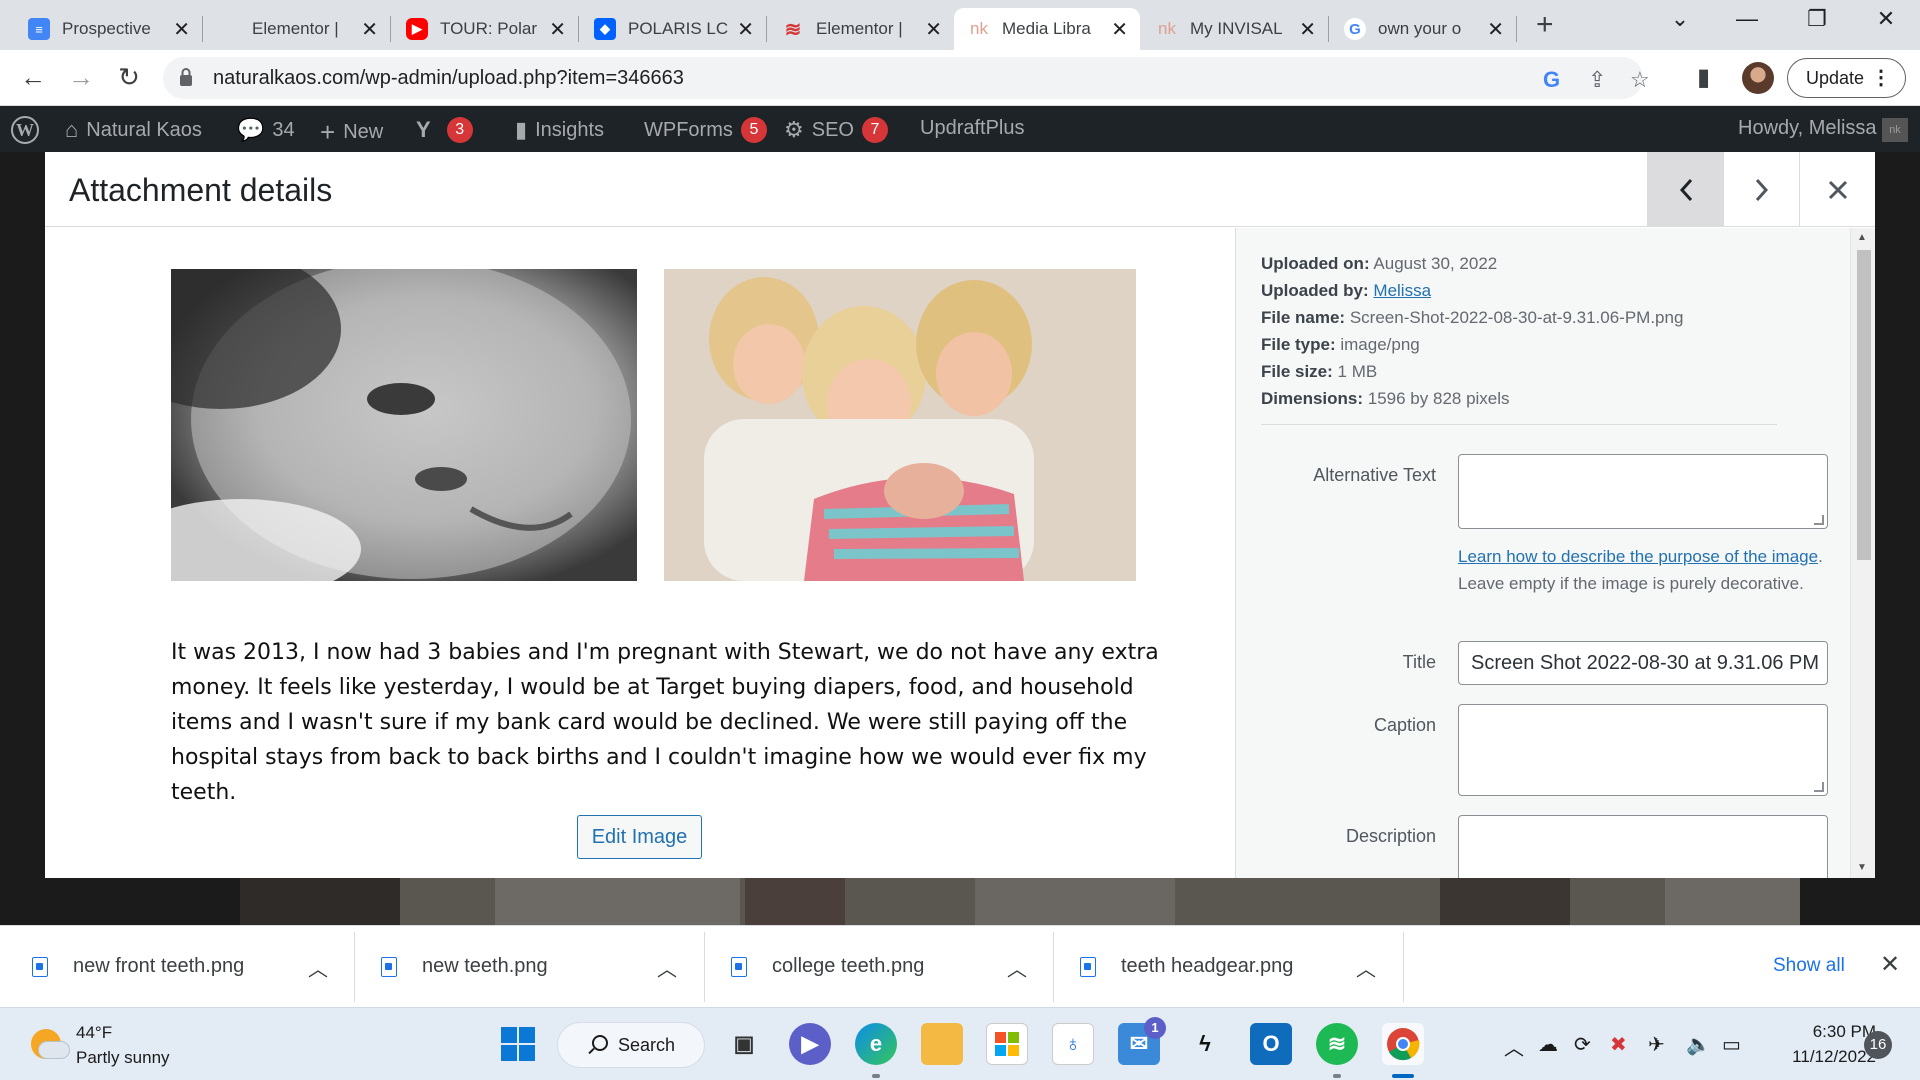  Describe the element at coordinates (1809, 966) in the screenshot. I see `show-all-downloads-link: Show all` at that location.